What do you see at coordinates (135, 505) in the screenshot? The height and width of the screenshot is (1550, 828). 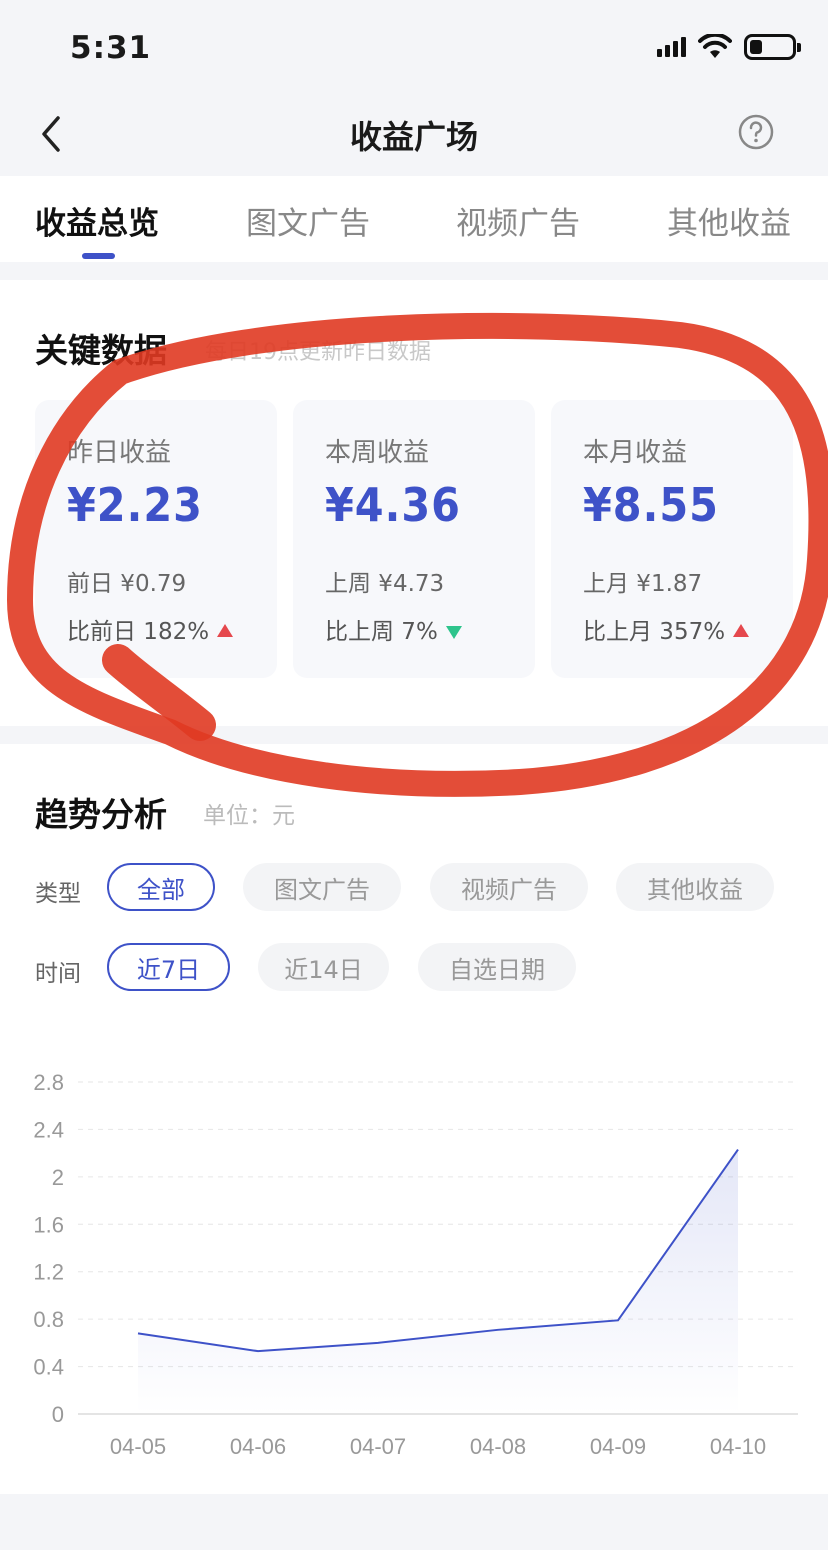 I see `card-value: ¥2.23` at bounding box center [135, 505].